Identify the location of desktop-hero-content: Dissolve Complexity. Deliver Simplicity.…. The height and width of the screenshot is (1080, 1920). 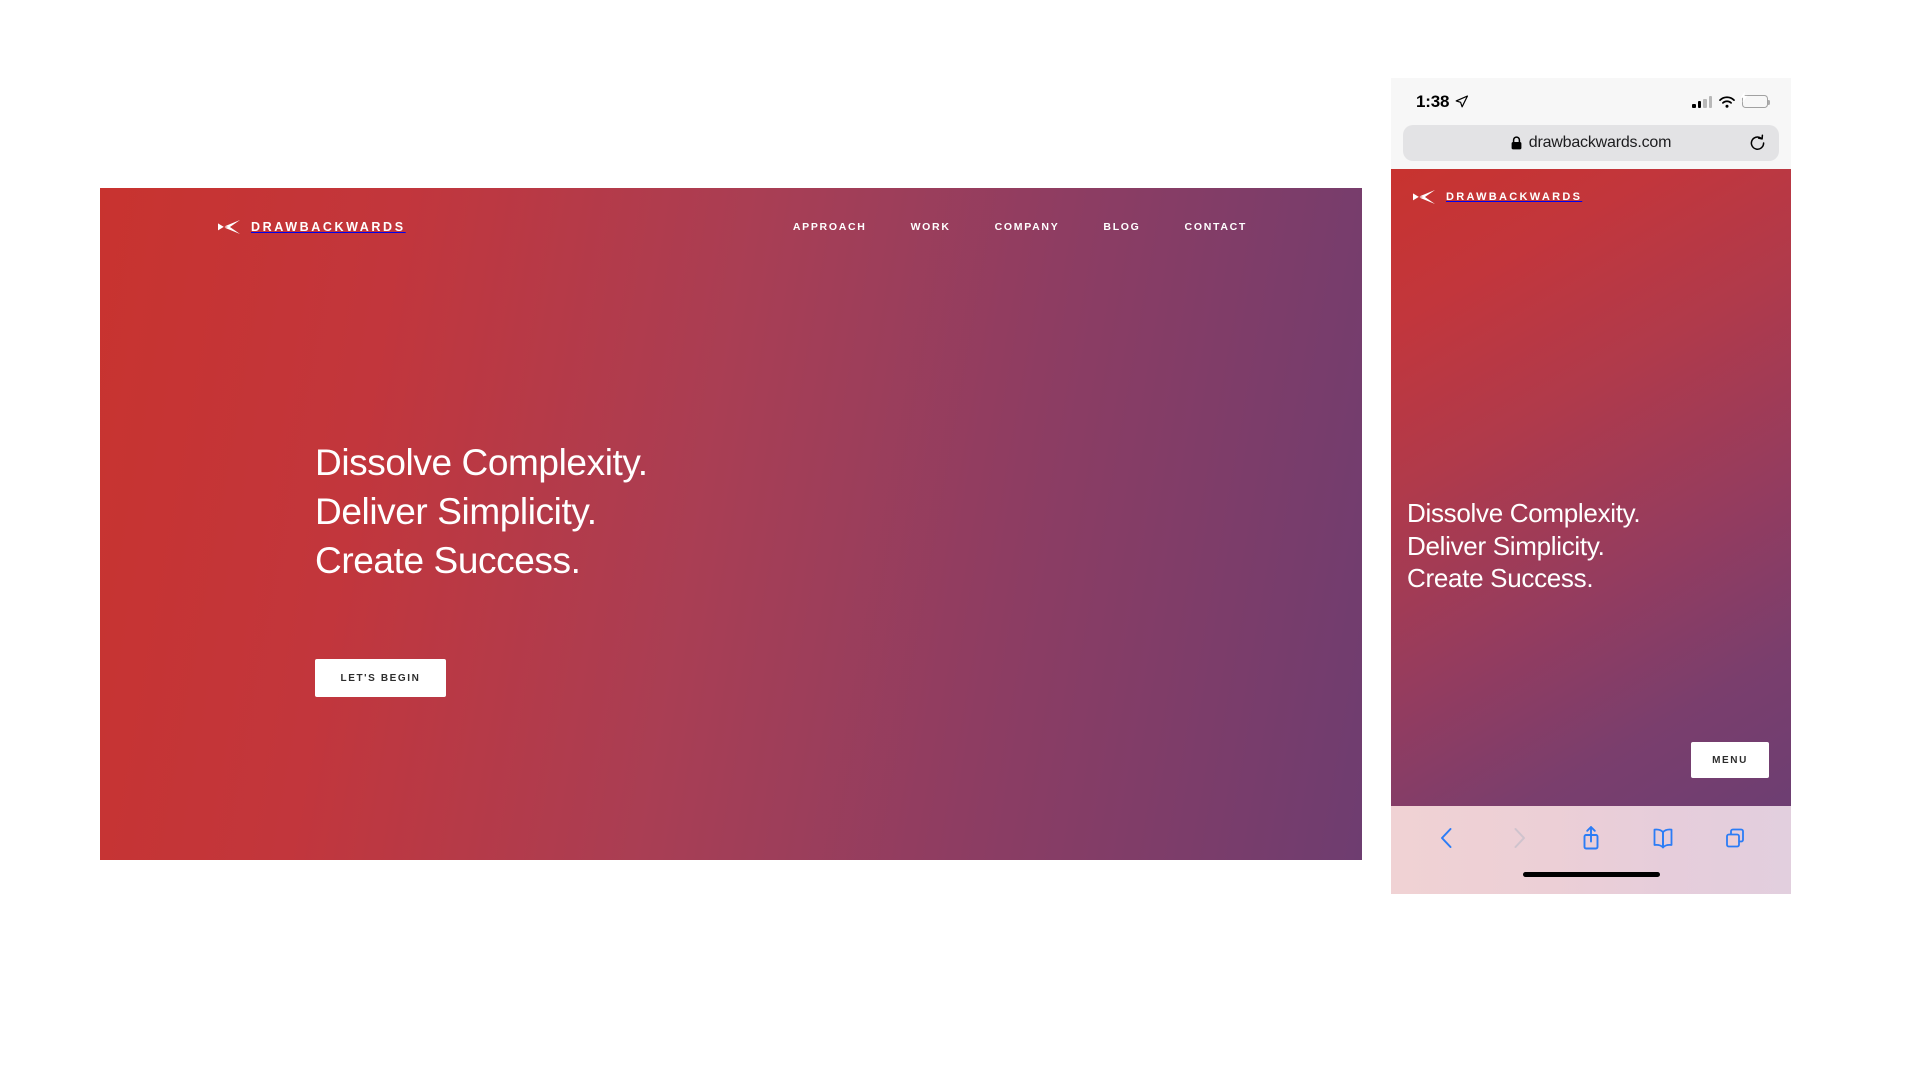
(481, 567).